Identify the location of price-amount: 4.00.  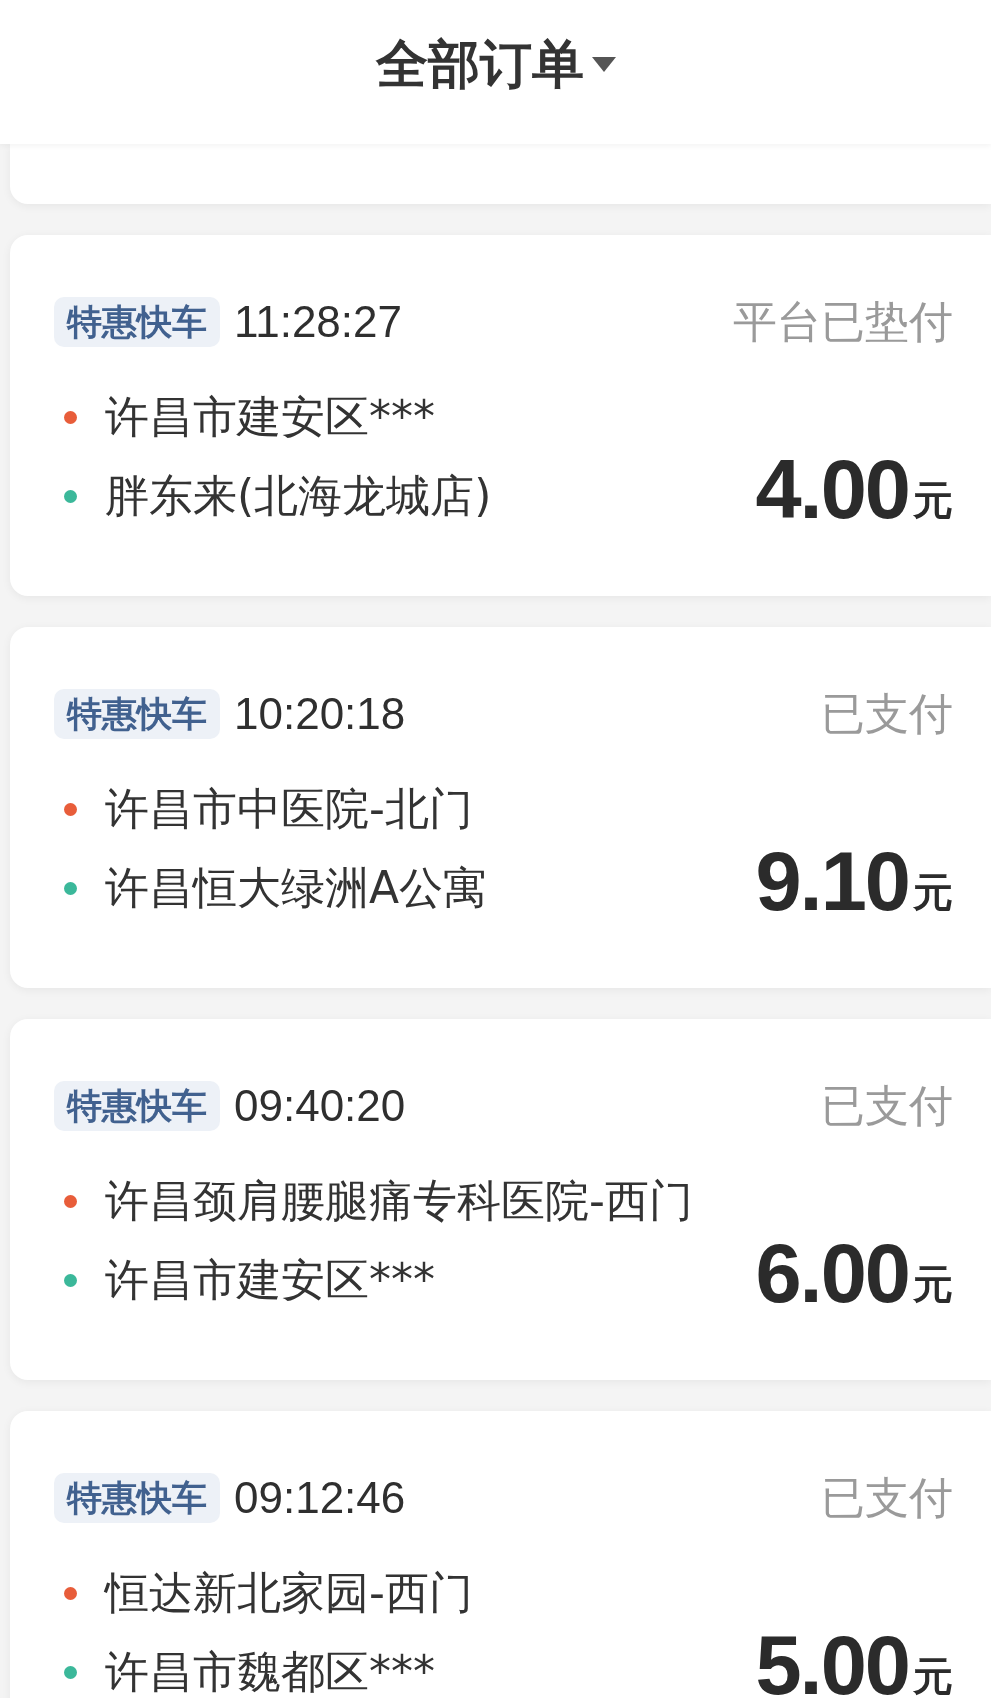
(832, 490).